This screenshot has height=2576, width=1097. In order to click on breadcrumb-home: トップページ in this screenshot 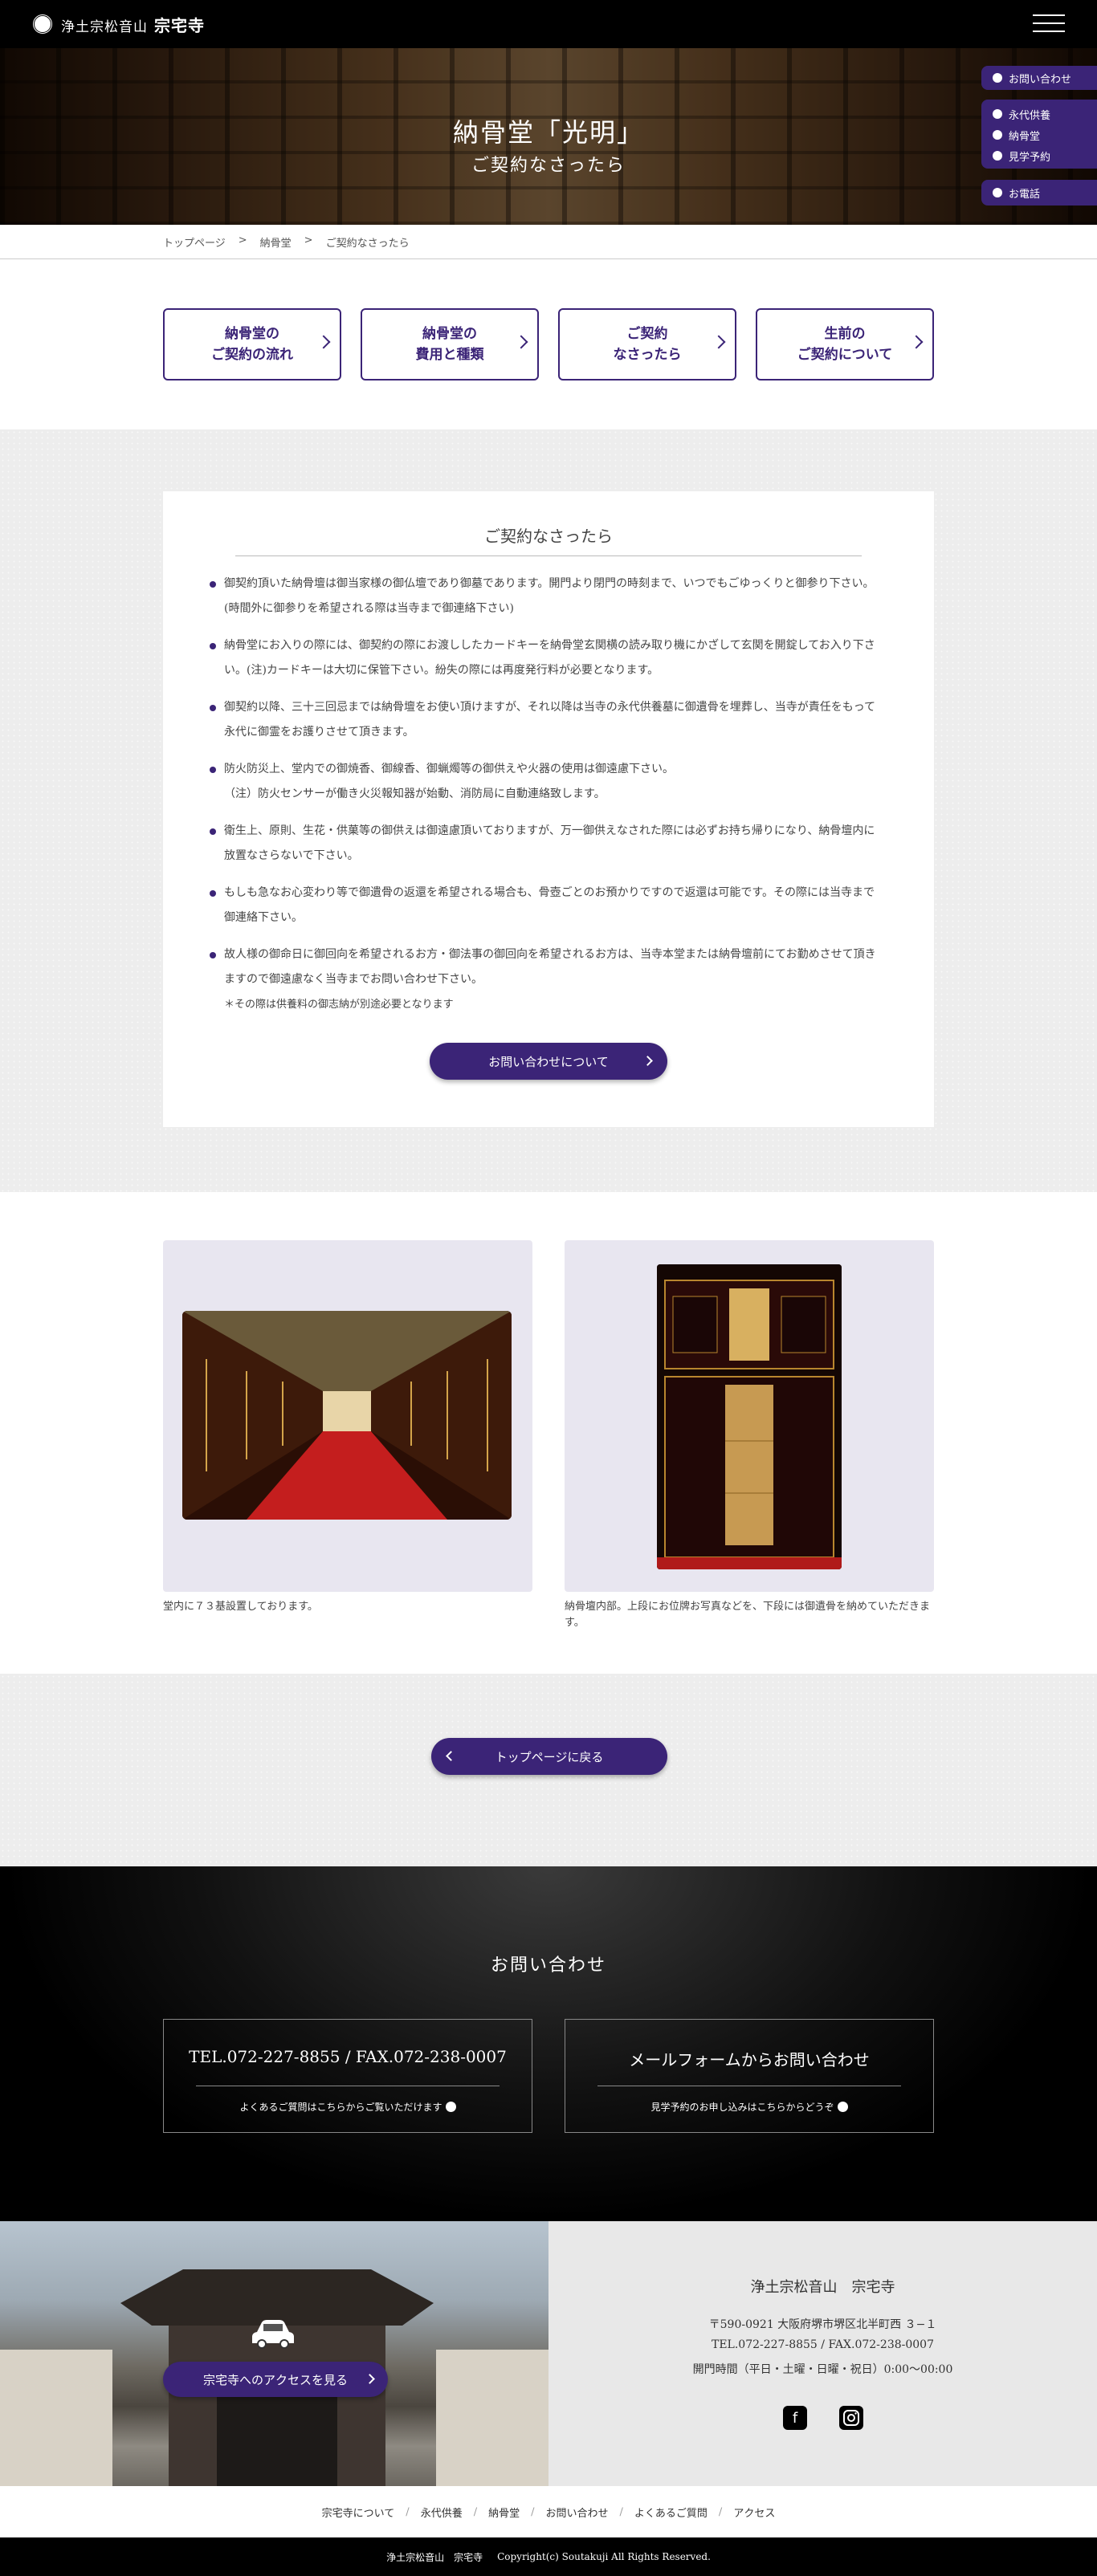, I will do `click(194, 242)`.